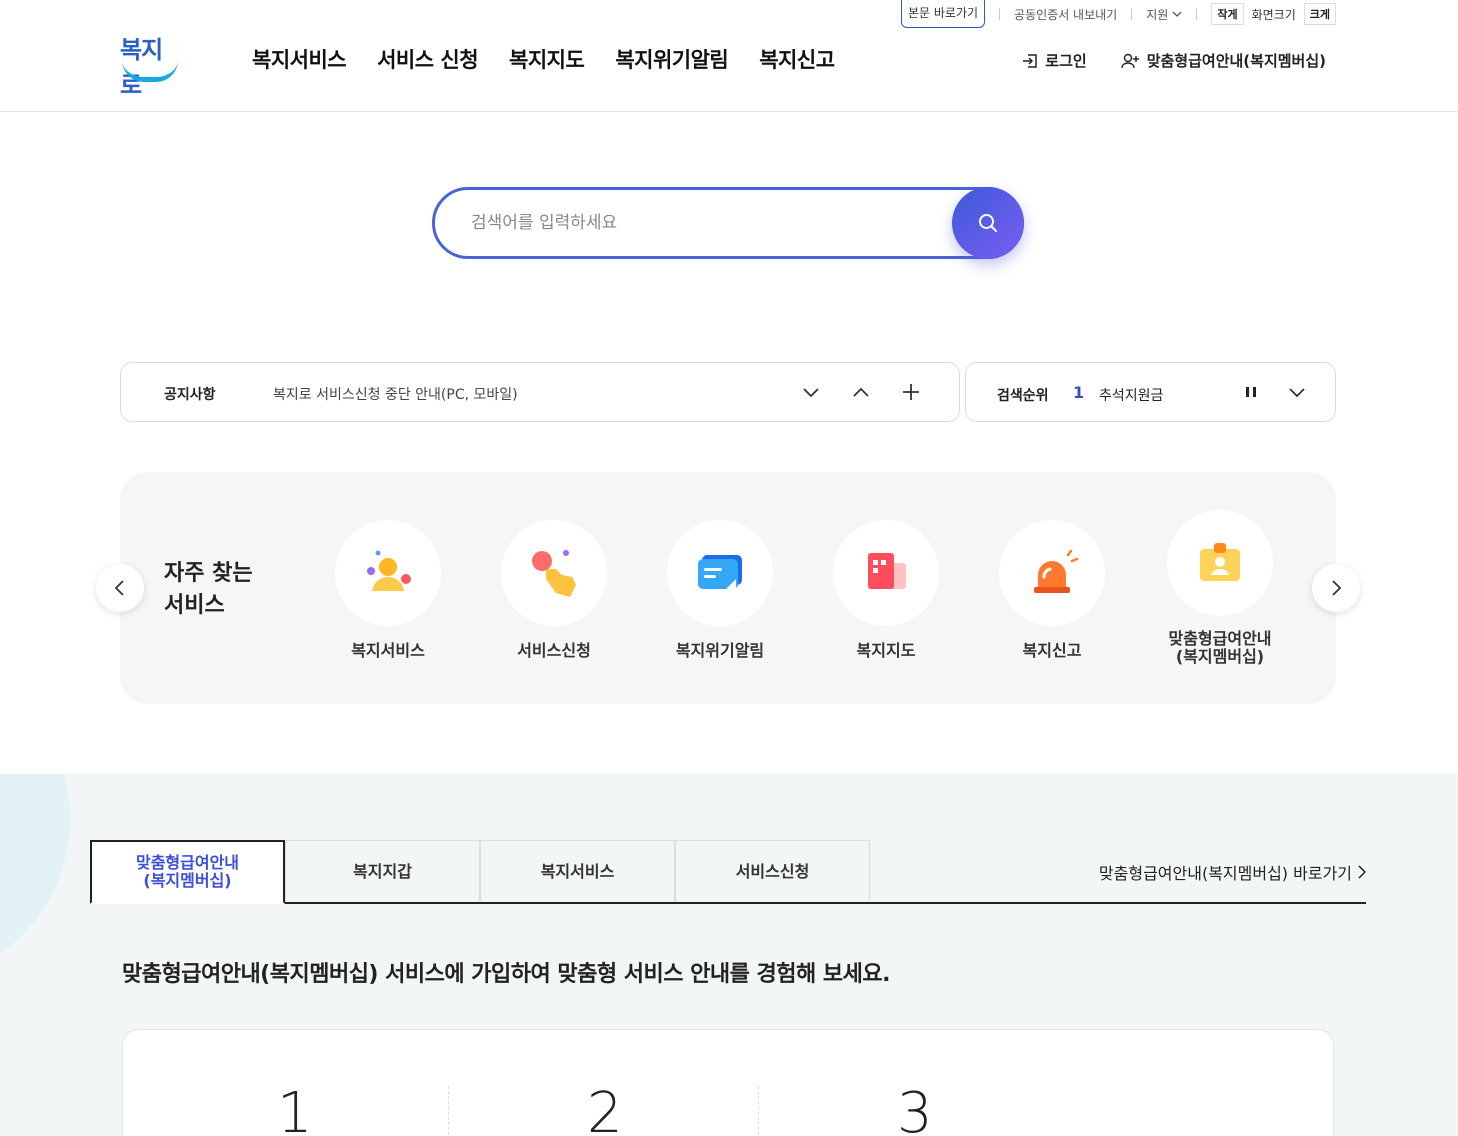 This screenshot has width=1458, height=1136. Describe the element at coordinates (1056, 571) in the screenshot. I see `siren-icon` at that location.